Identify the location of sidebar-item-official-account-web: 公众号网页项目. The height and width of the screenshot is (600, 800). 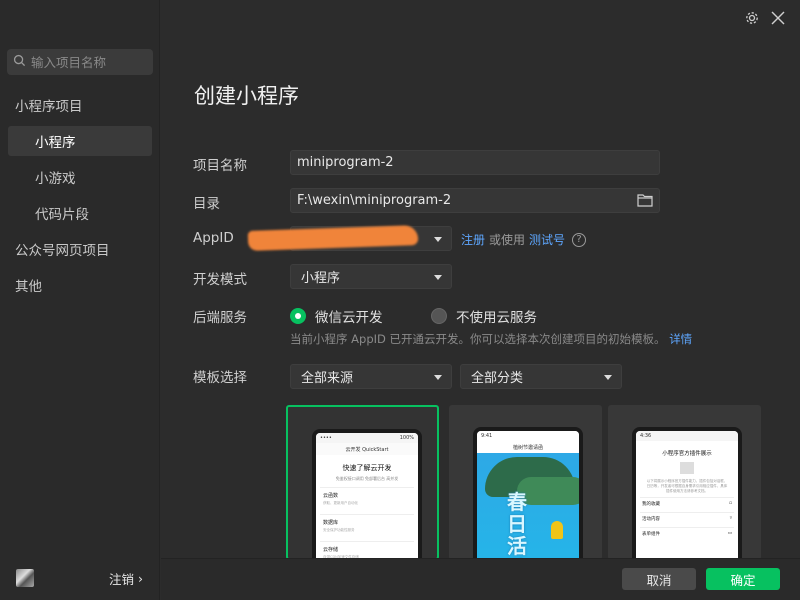
(85, 249).